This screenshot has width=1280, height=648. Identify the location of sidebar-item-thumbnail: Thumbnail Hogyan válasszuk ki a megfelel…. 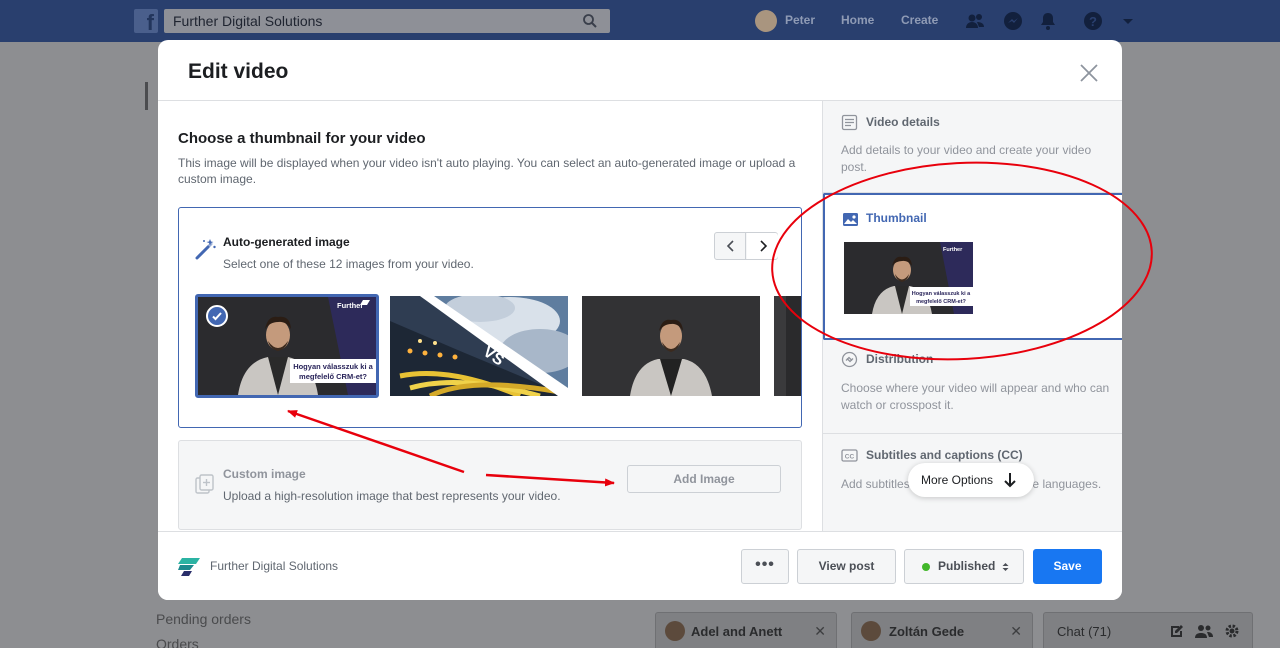
(972, 266).